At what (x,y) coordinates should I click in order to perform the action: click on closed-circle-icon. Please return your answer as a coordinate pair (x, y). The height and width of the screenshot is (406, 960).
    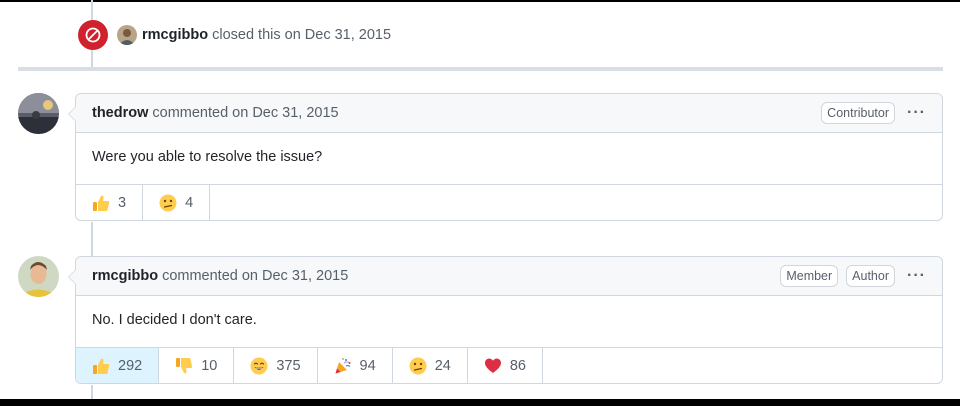
    Looking at the image, I should click on (93, 35).